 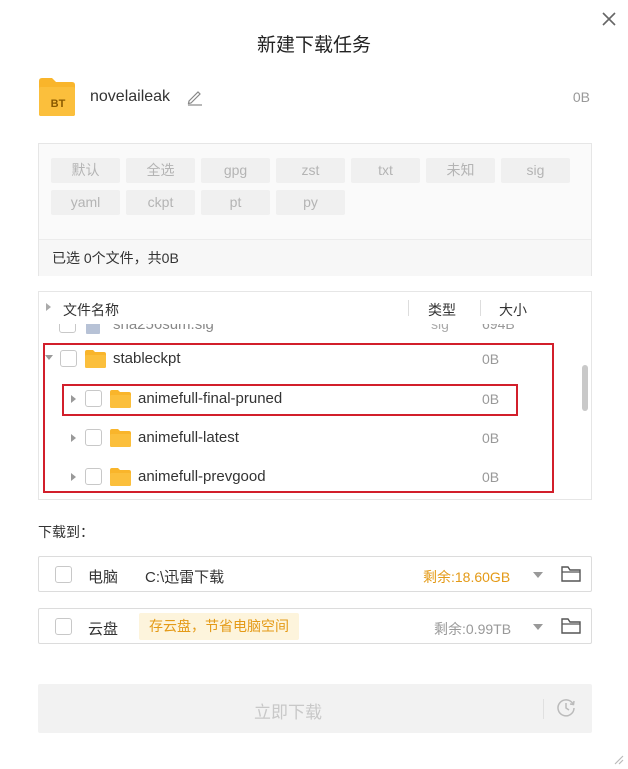 I want to click on collapse-arrow-icon, so click(x=49, y=357).